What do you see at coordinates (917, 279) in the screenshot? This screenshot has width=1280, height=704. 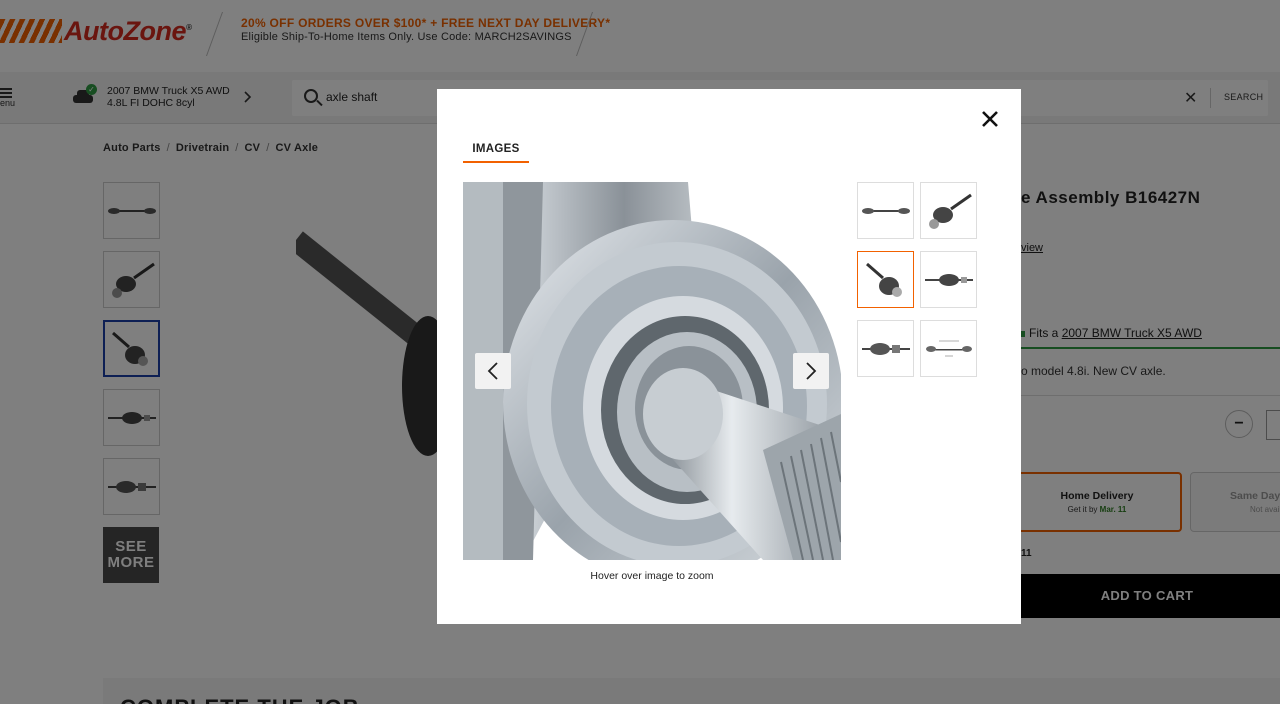 I see `gallery-thumbnails` at bounding box center [917, 279].